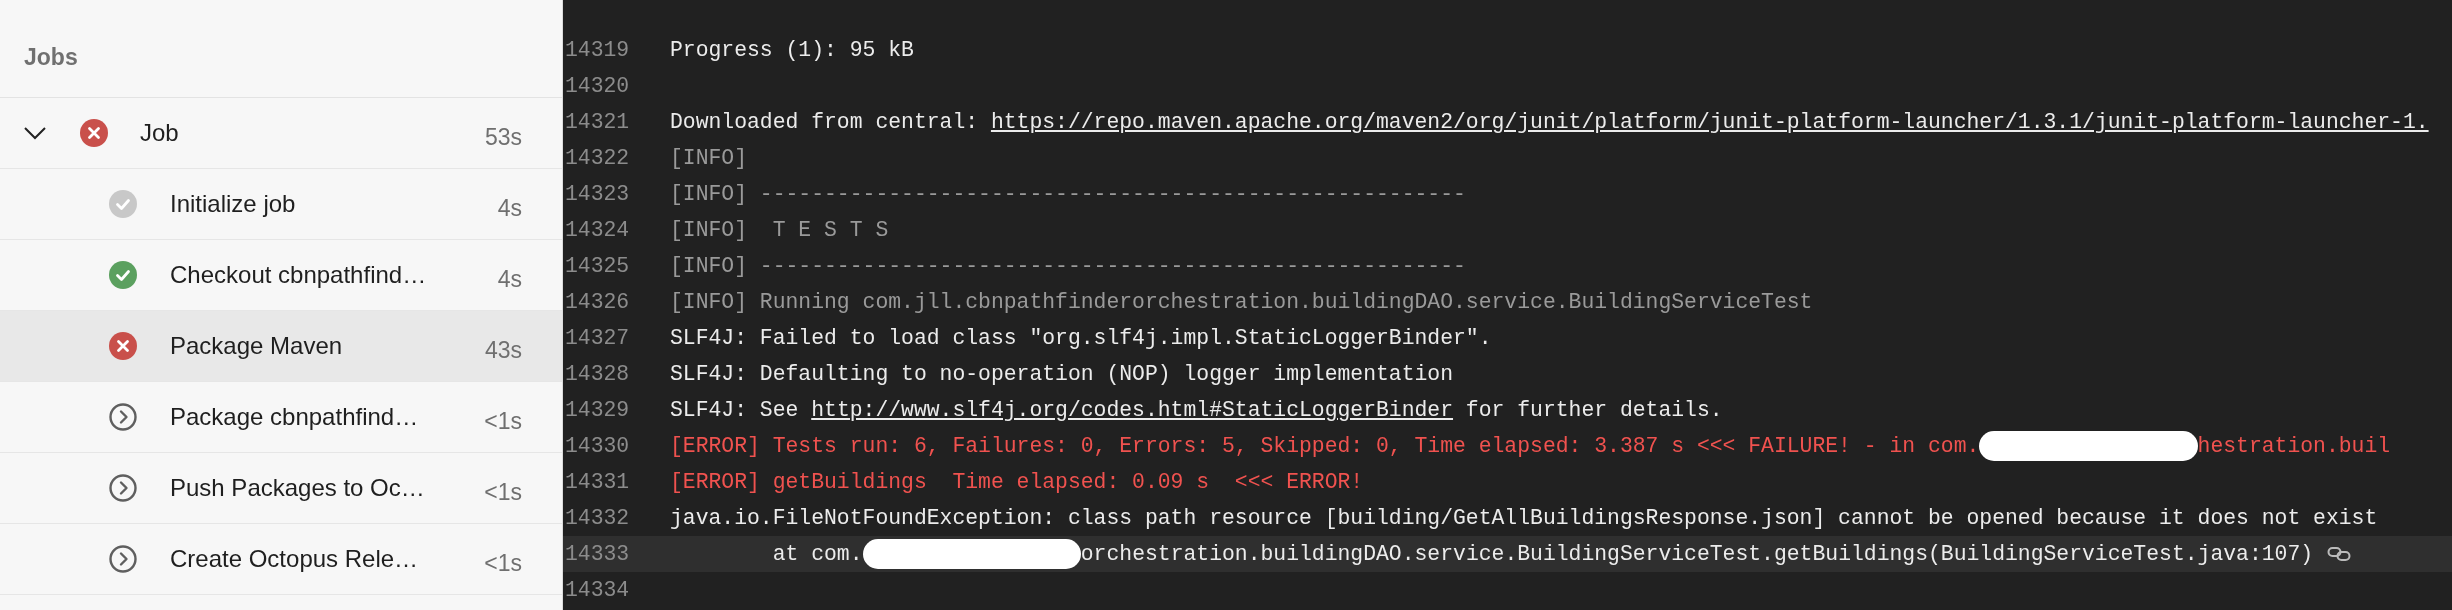 The height and width of the screenshot is (610, 2452). Describe the element at coordinates (281, 133) in the screenshot. I see `job-row: Job 53s` at that location.